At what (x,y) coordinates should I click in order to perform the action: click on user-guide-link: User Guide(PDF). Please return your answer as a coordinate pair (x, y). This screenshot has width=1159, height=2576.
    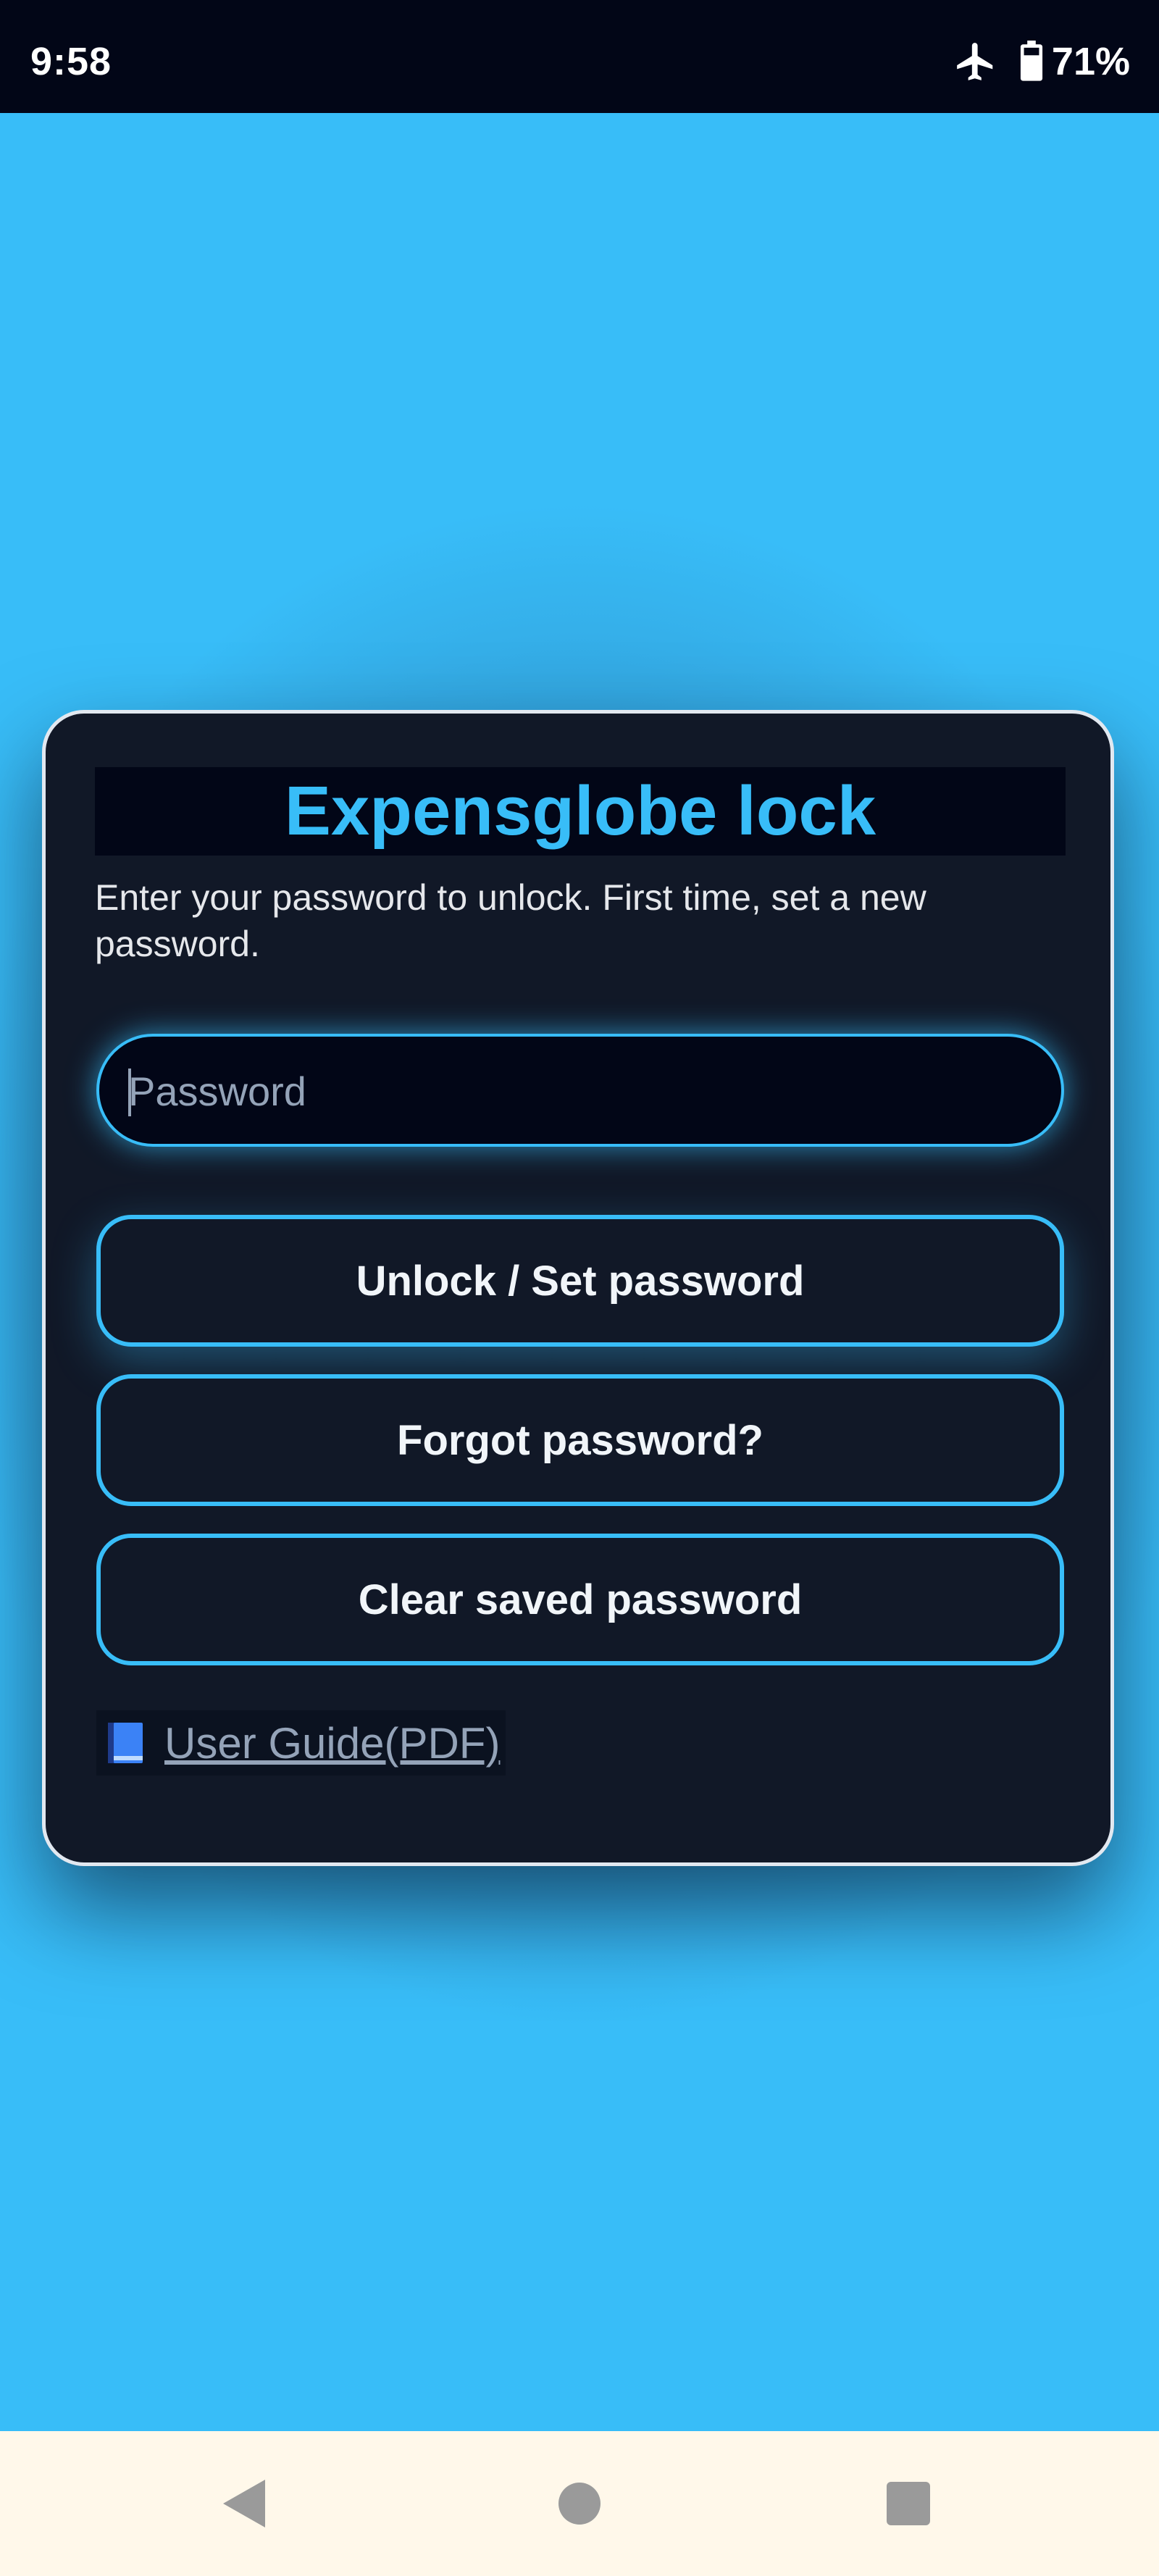
    Looking at the image, I should click on (301, 1743).